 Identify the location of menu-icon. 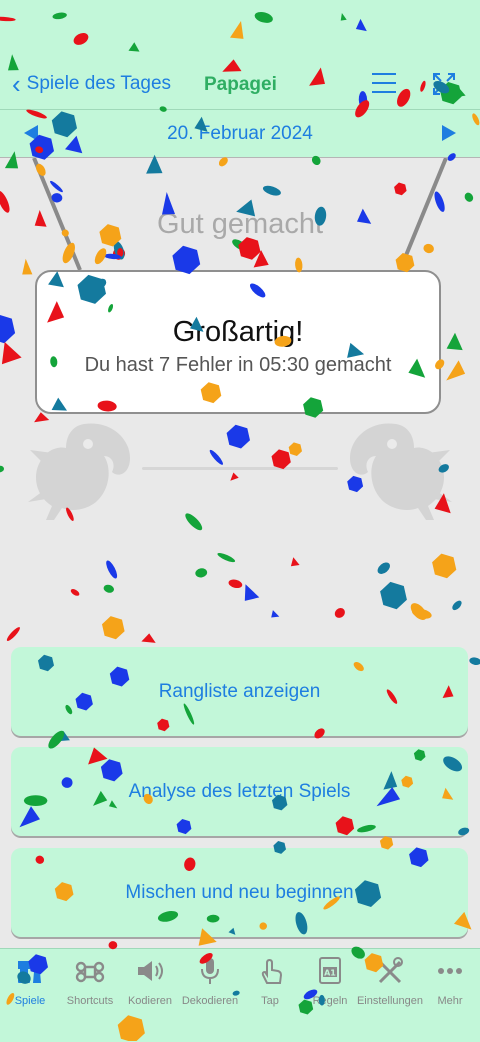
(384, 84).